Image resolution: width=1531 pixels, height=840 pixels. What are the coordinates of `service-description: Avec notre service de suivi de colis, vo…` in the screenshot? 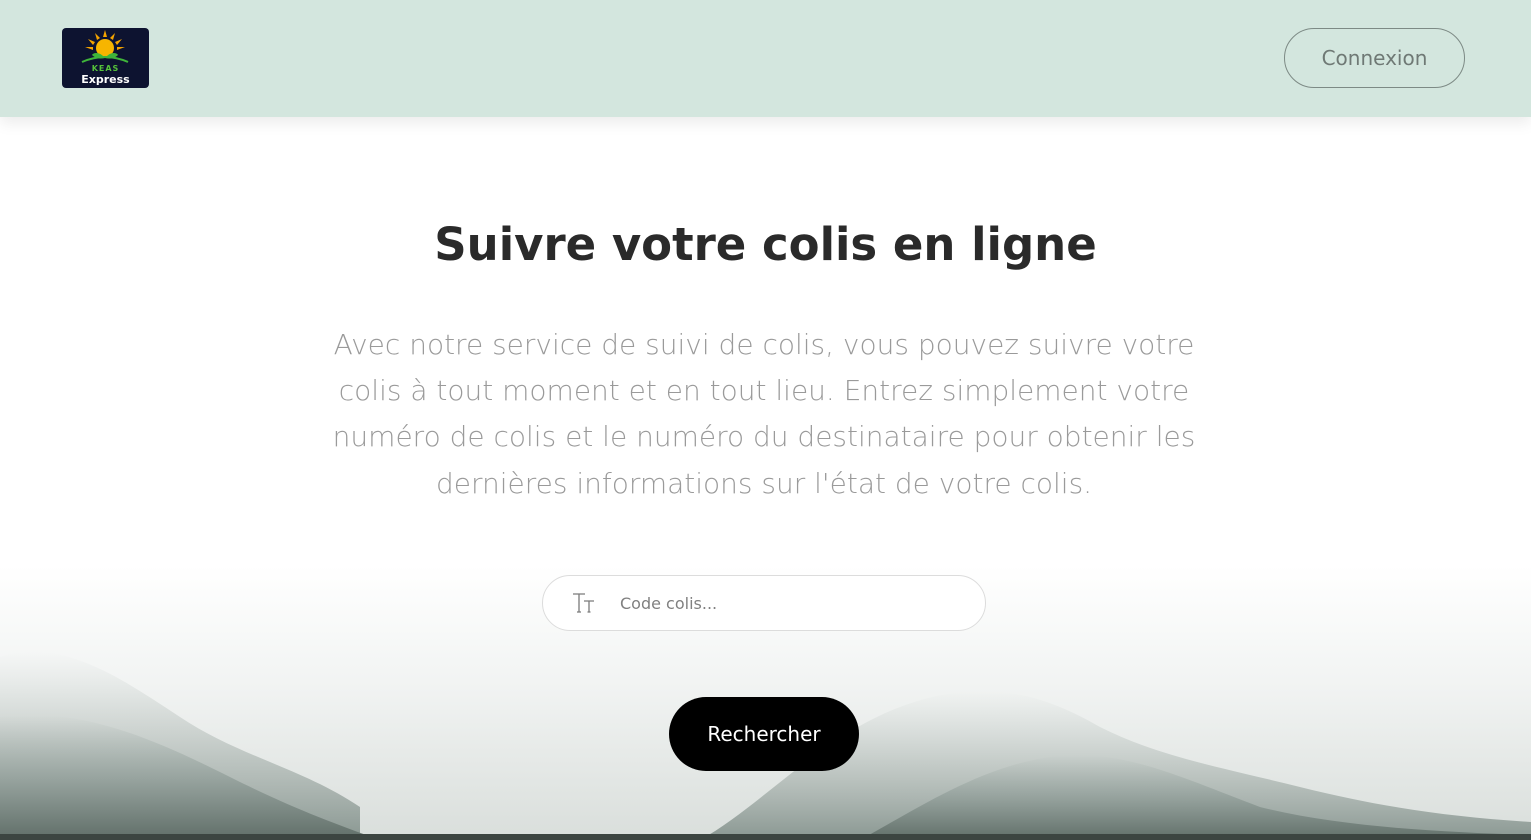 It's located at (764, 414).